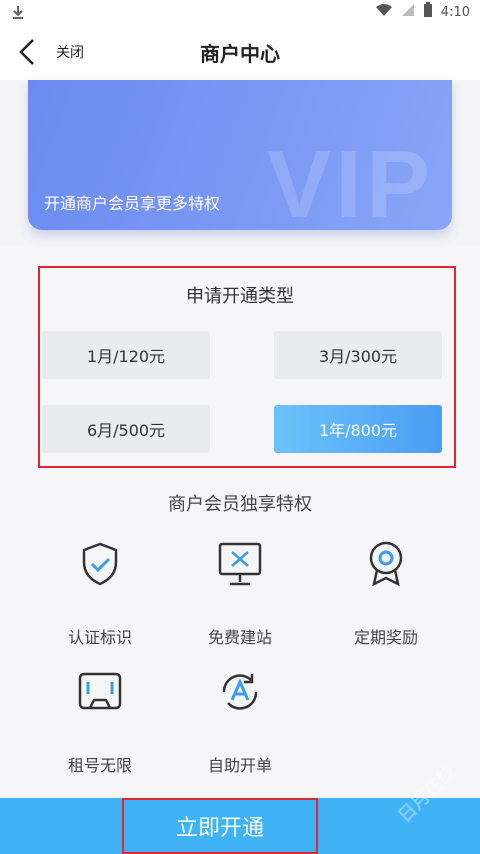 The width and height of the screenshot is (480, 854). What do you see at coordinates (240, 296) in the screenshot?
I see `plan-section-title: 申请开通类型` at bounding box center [240, 296].